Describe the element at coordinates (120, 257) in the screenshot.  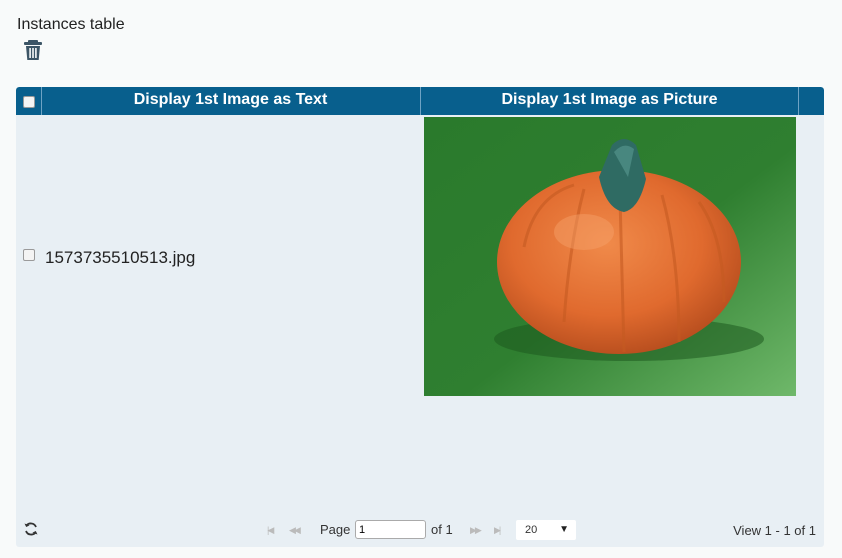
I see `row-filename: 1573735510513.jpg` at that location.